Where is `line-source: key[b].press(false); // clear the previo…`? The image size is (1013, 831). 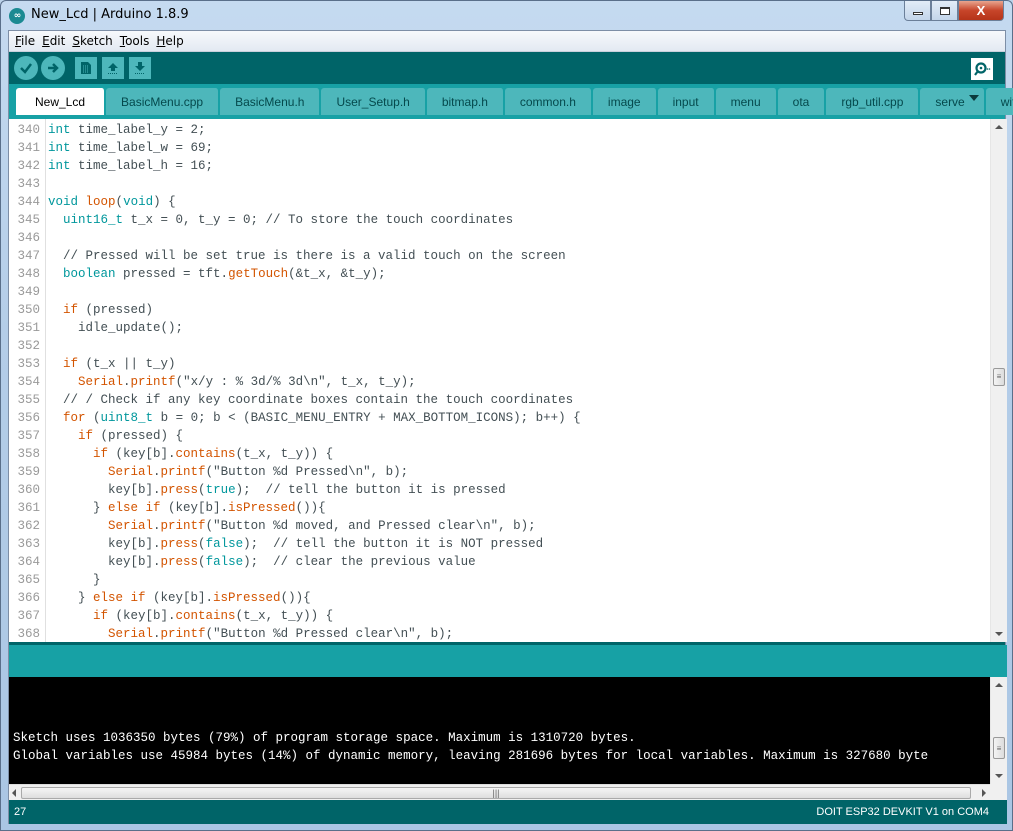
line-source: key[b].press(false); // clear the previo… is located at coordinates (260, 562).